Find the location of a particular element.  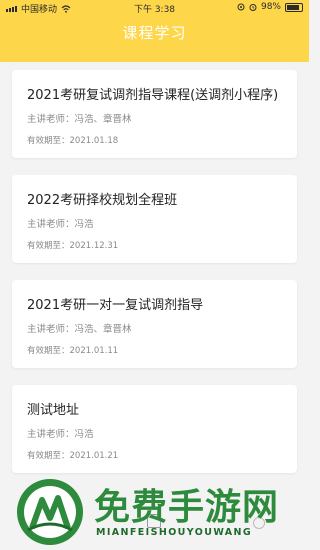

battery-percent: 98% is located at coordinates (270, 7).